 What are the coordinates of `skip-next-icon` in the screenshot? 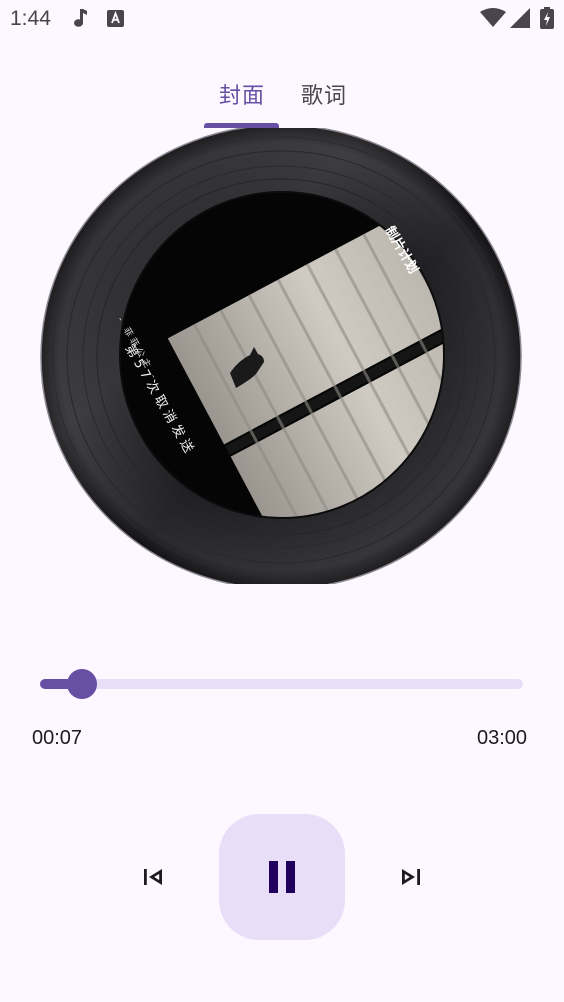 It's located at (411, 877).